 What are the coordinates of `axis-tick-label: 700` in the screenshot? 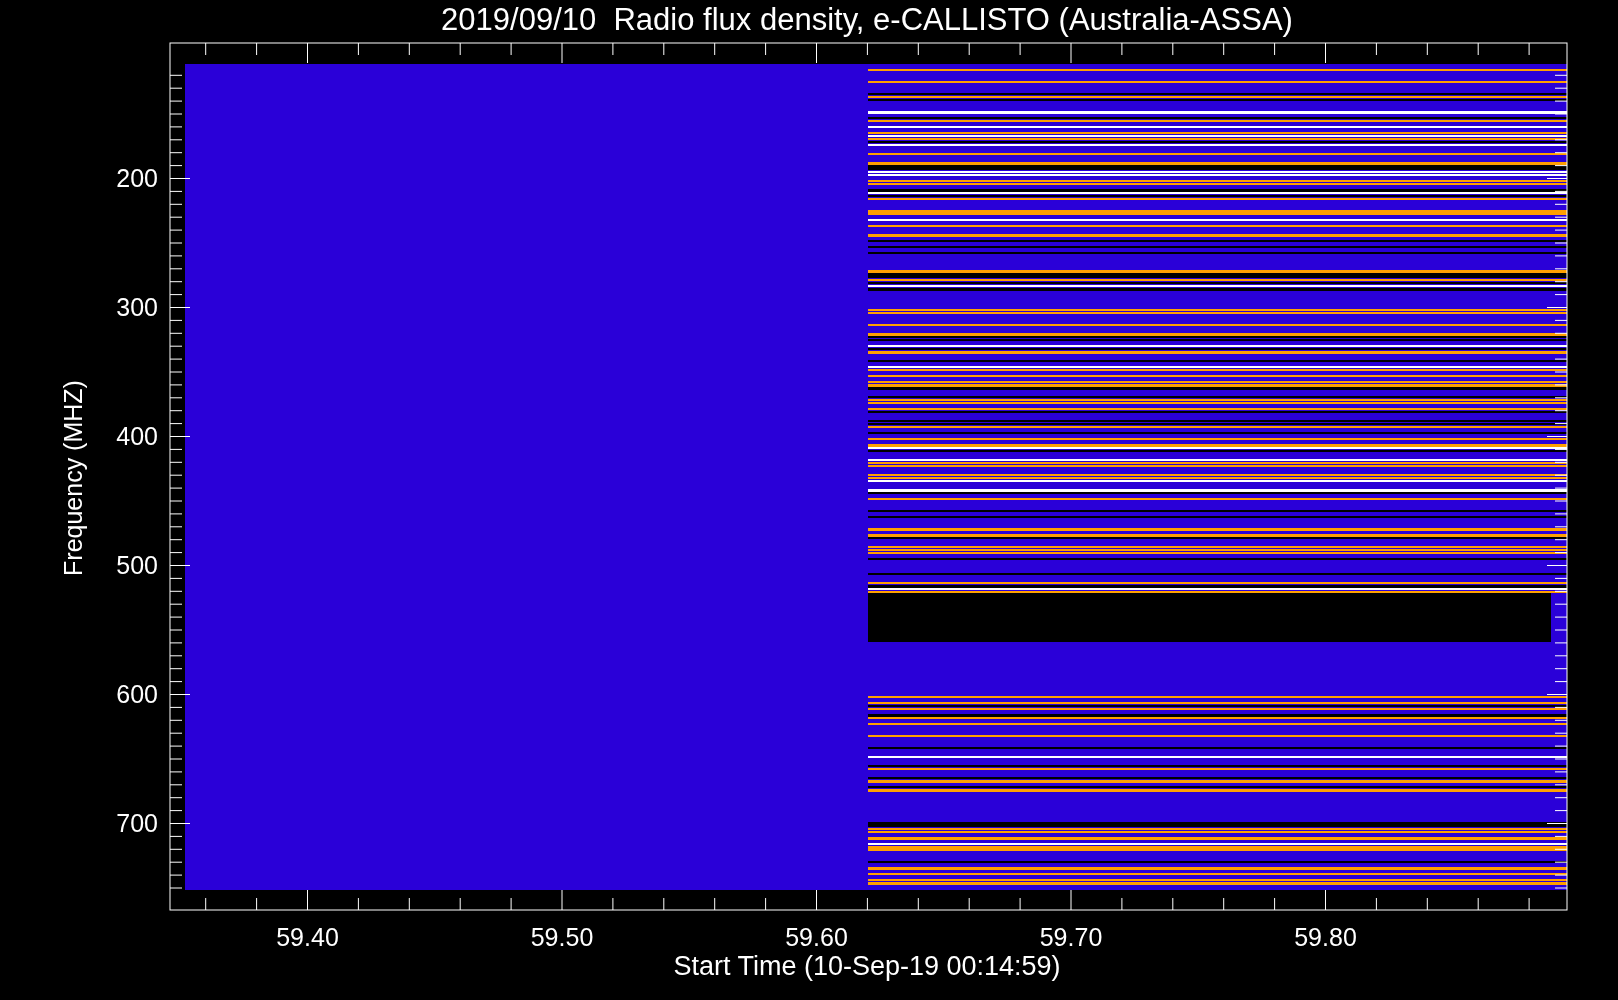 It's located at (137, 823).